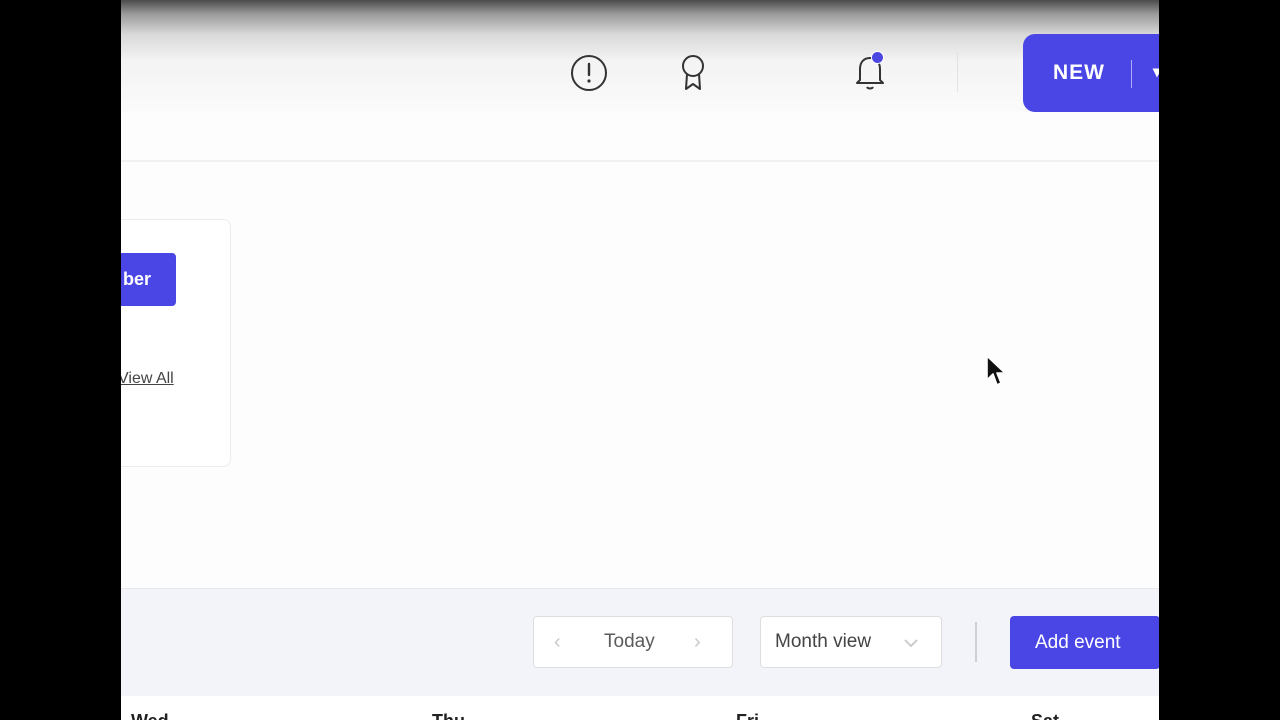 The width and height of the screenshot is (1280, 720). Describe the element at coordinates (557, 642) in the screenshot. I see `chevron-left-icon: ‹` at that location.